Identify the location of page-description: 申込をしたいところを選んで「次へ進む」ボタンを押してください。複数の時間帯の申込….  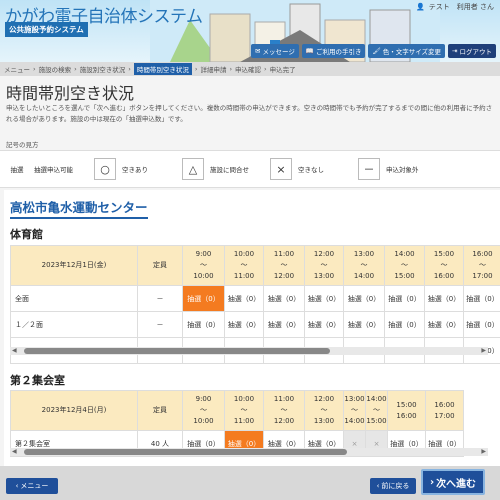
(249, 113).